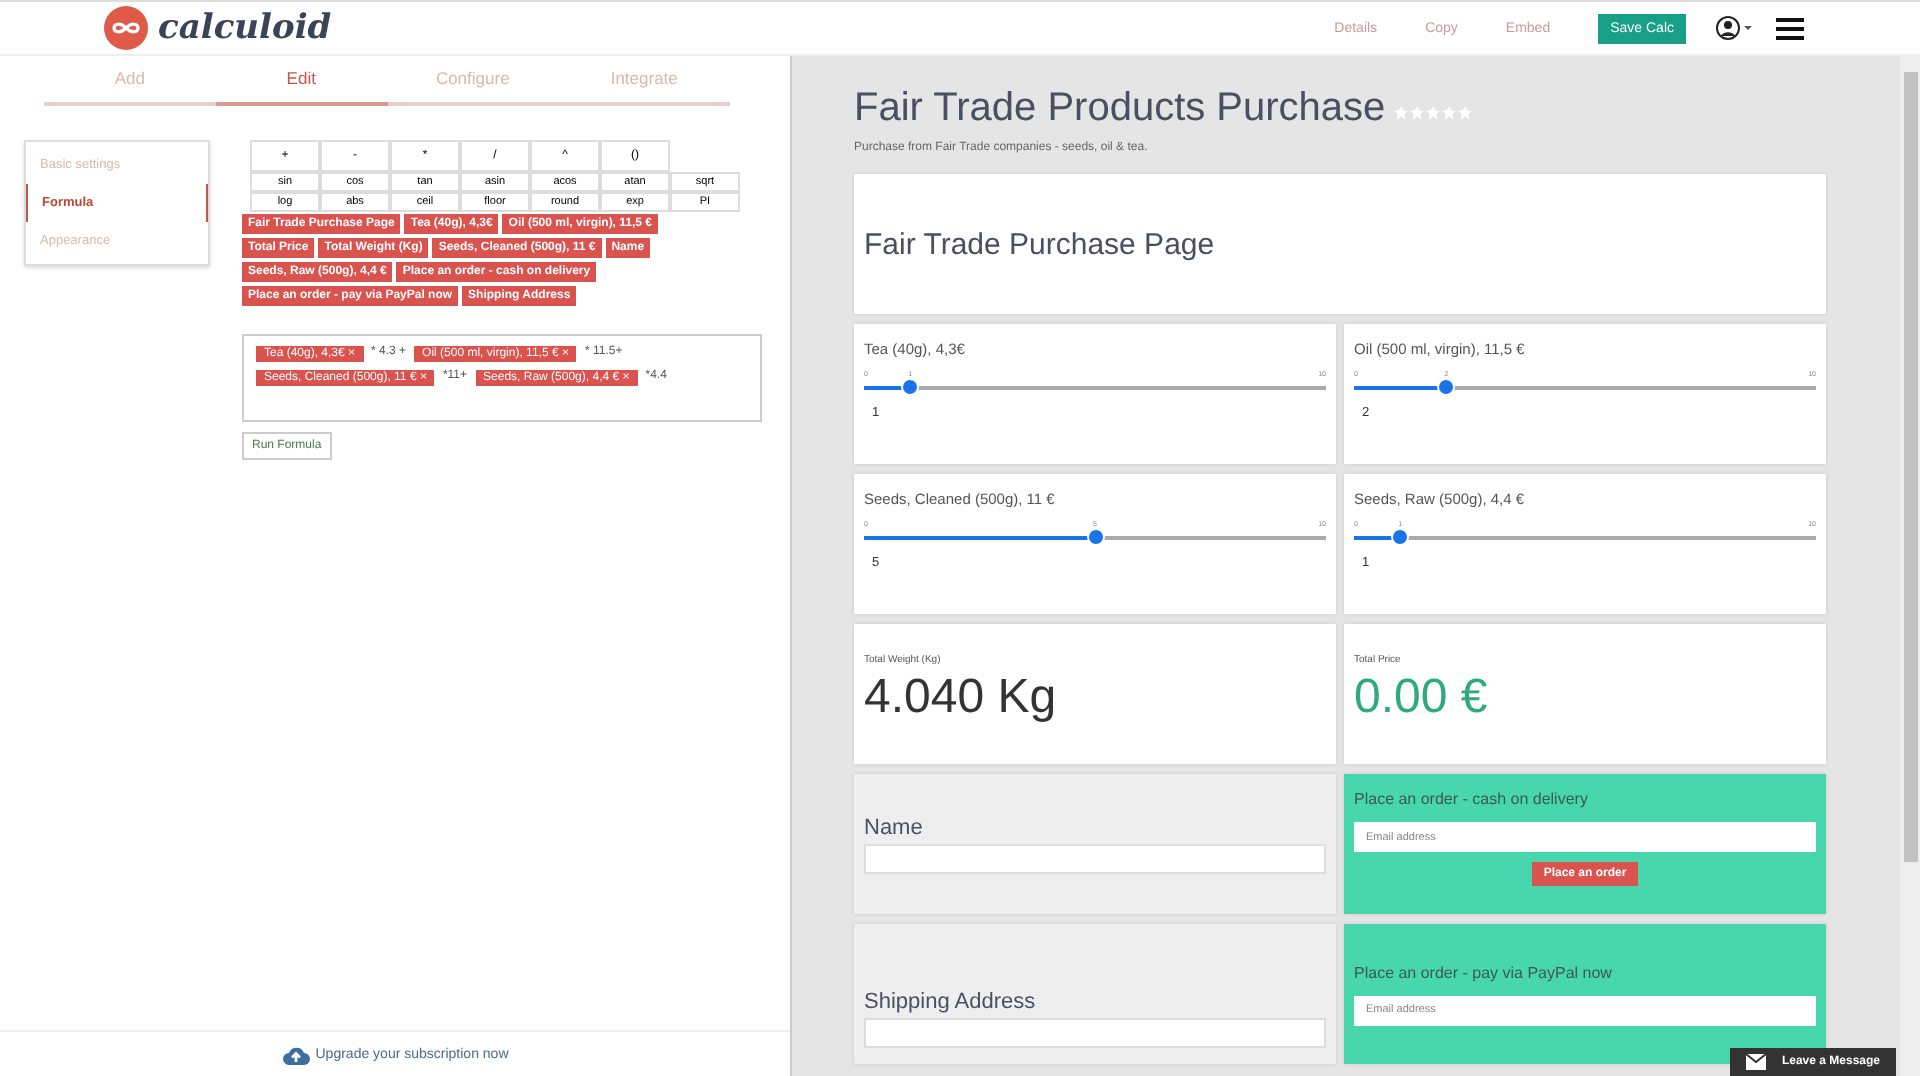 Image resolution: width=1920 pixels, height=1076 pixels. Describe the element at coordinates (1484, 972) in the screenshot. I see `order-label: Place an order - pay via PayPal now` at that location.